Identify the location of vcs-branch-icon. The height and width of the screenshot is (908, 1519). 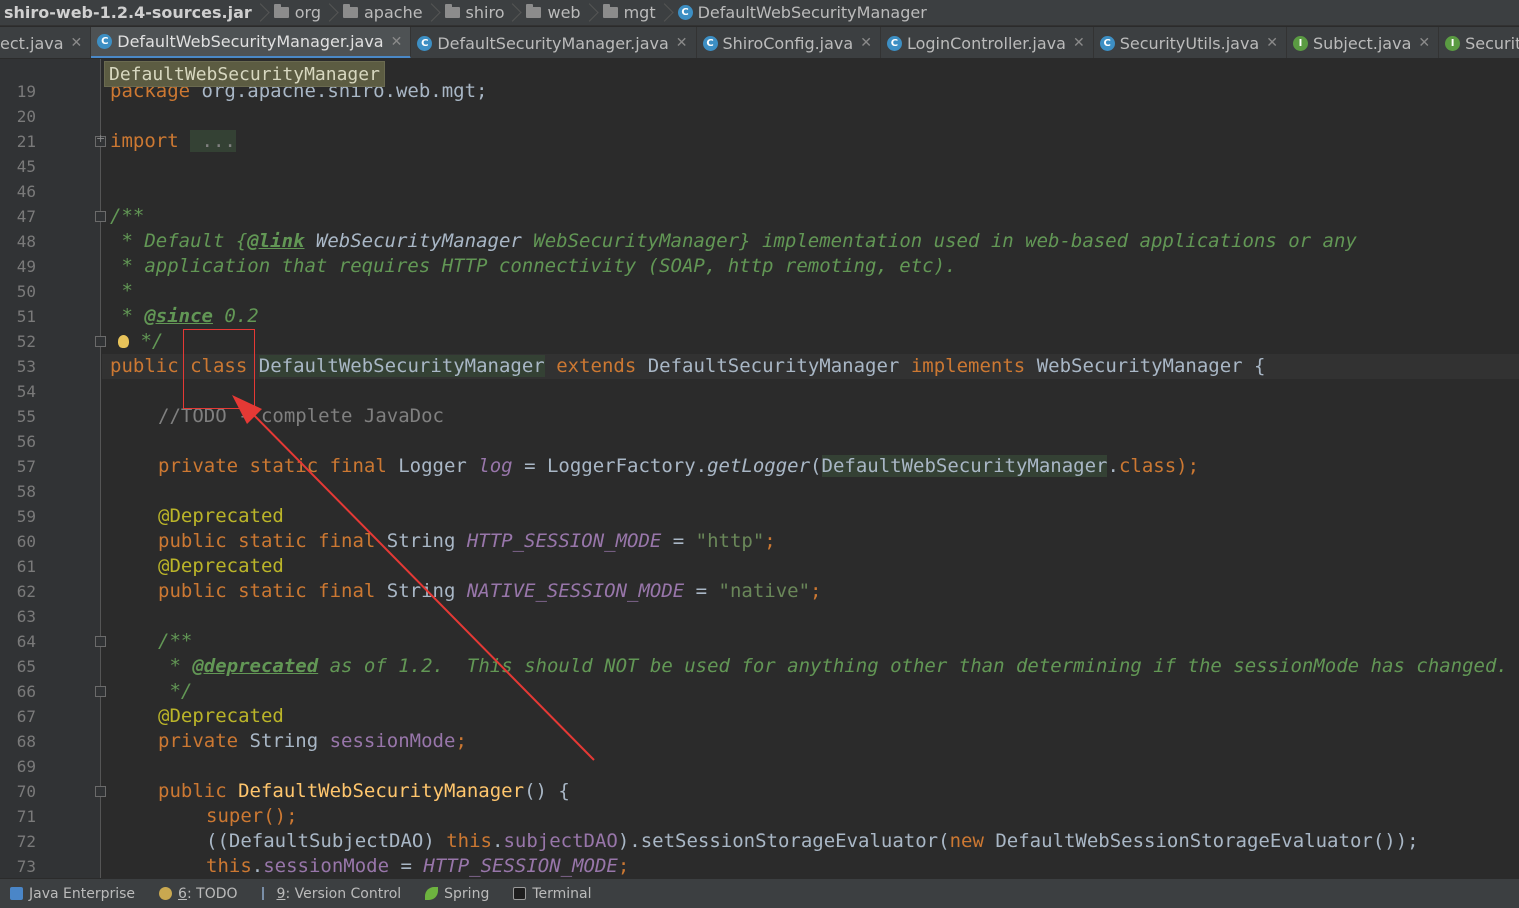
(266, 893).